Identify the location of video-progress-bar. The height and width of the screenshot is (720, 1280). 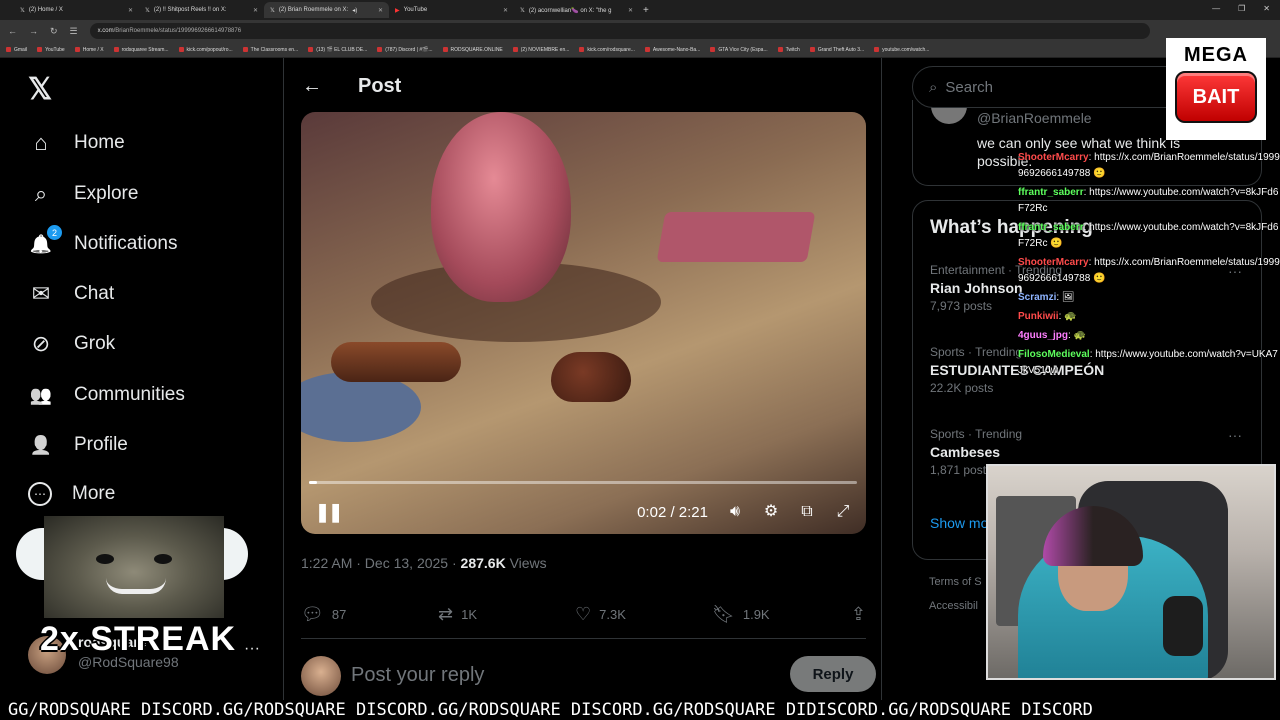
(583, 482).